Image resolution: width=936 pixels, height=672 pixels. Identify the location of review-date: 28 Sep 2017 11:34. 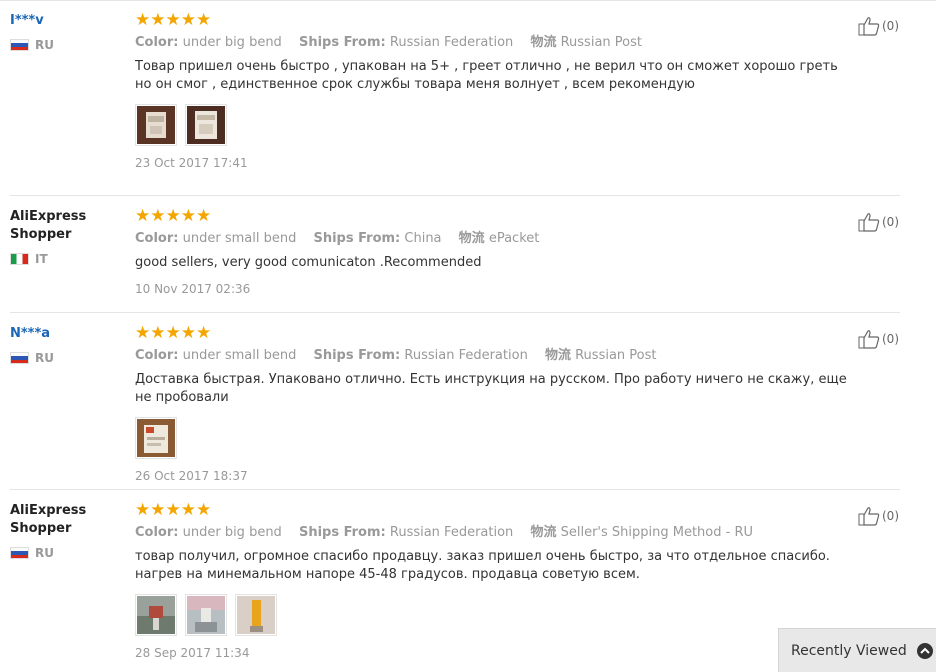
(192, 653).